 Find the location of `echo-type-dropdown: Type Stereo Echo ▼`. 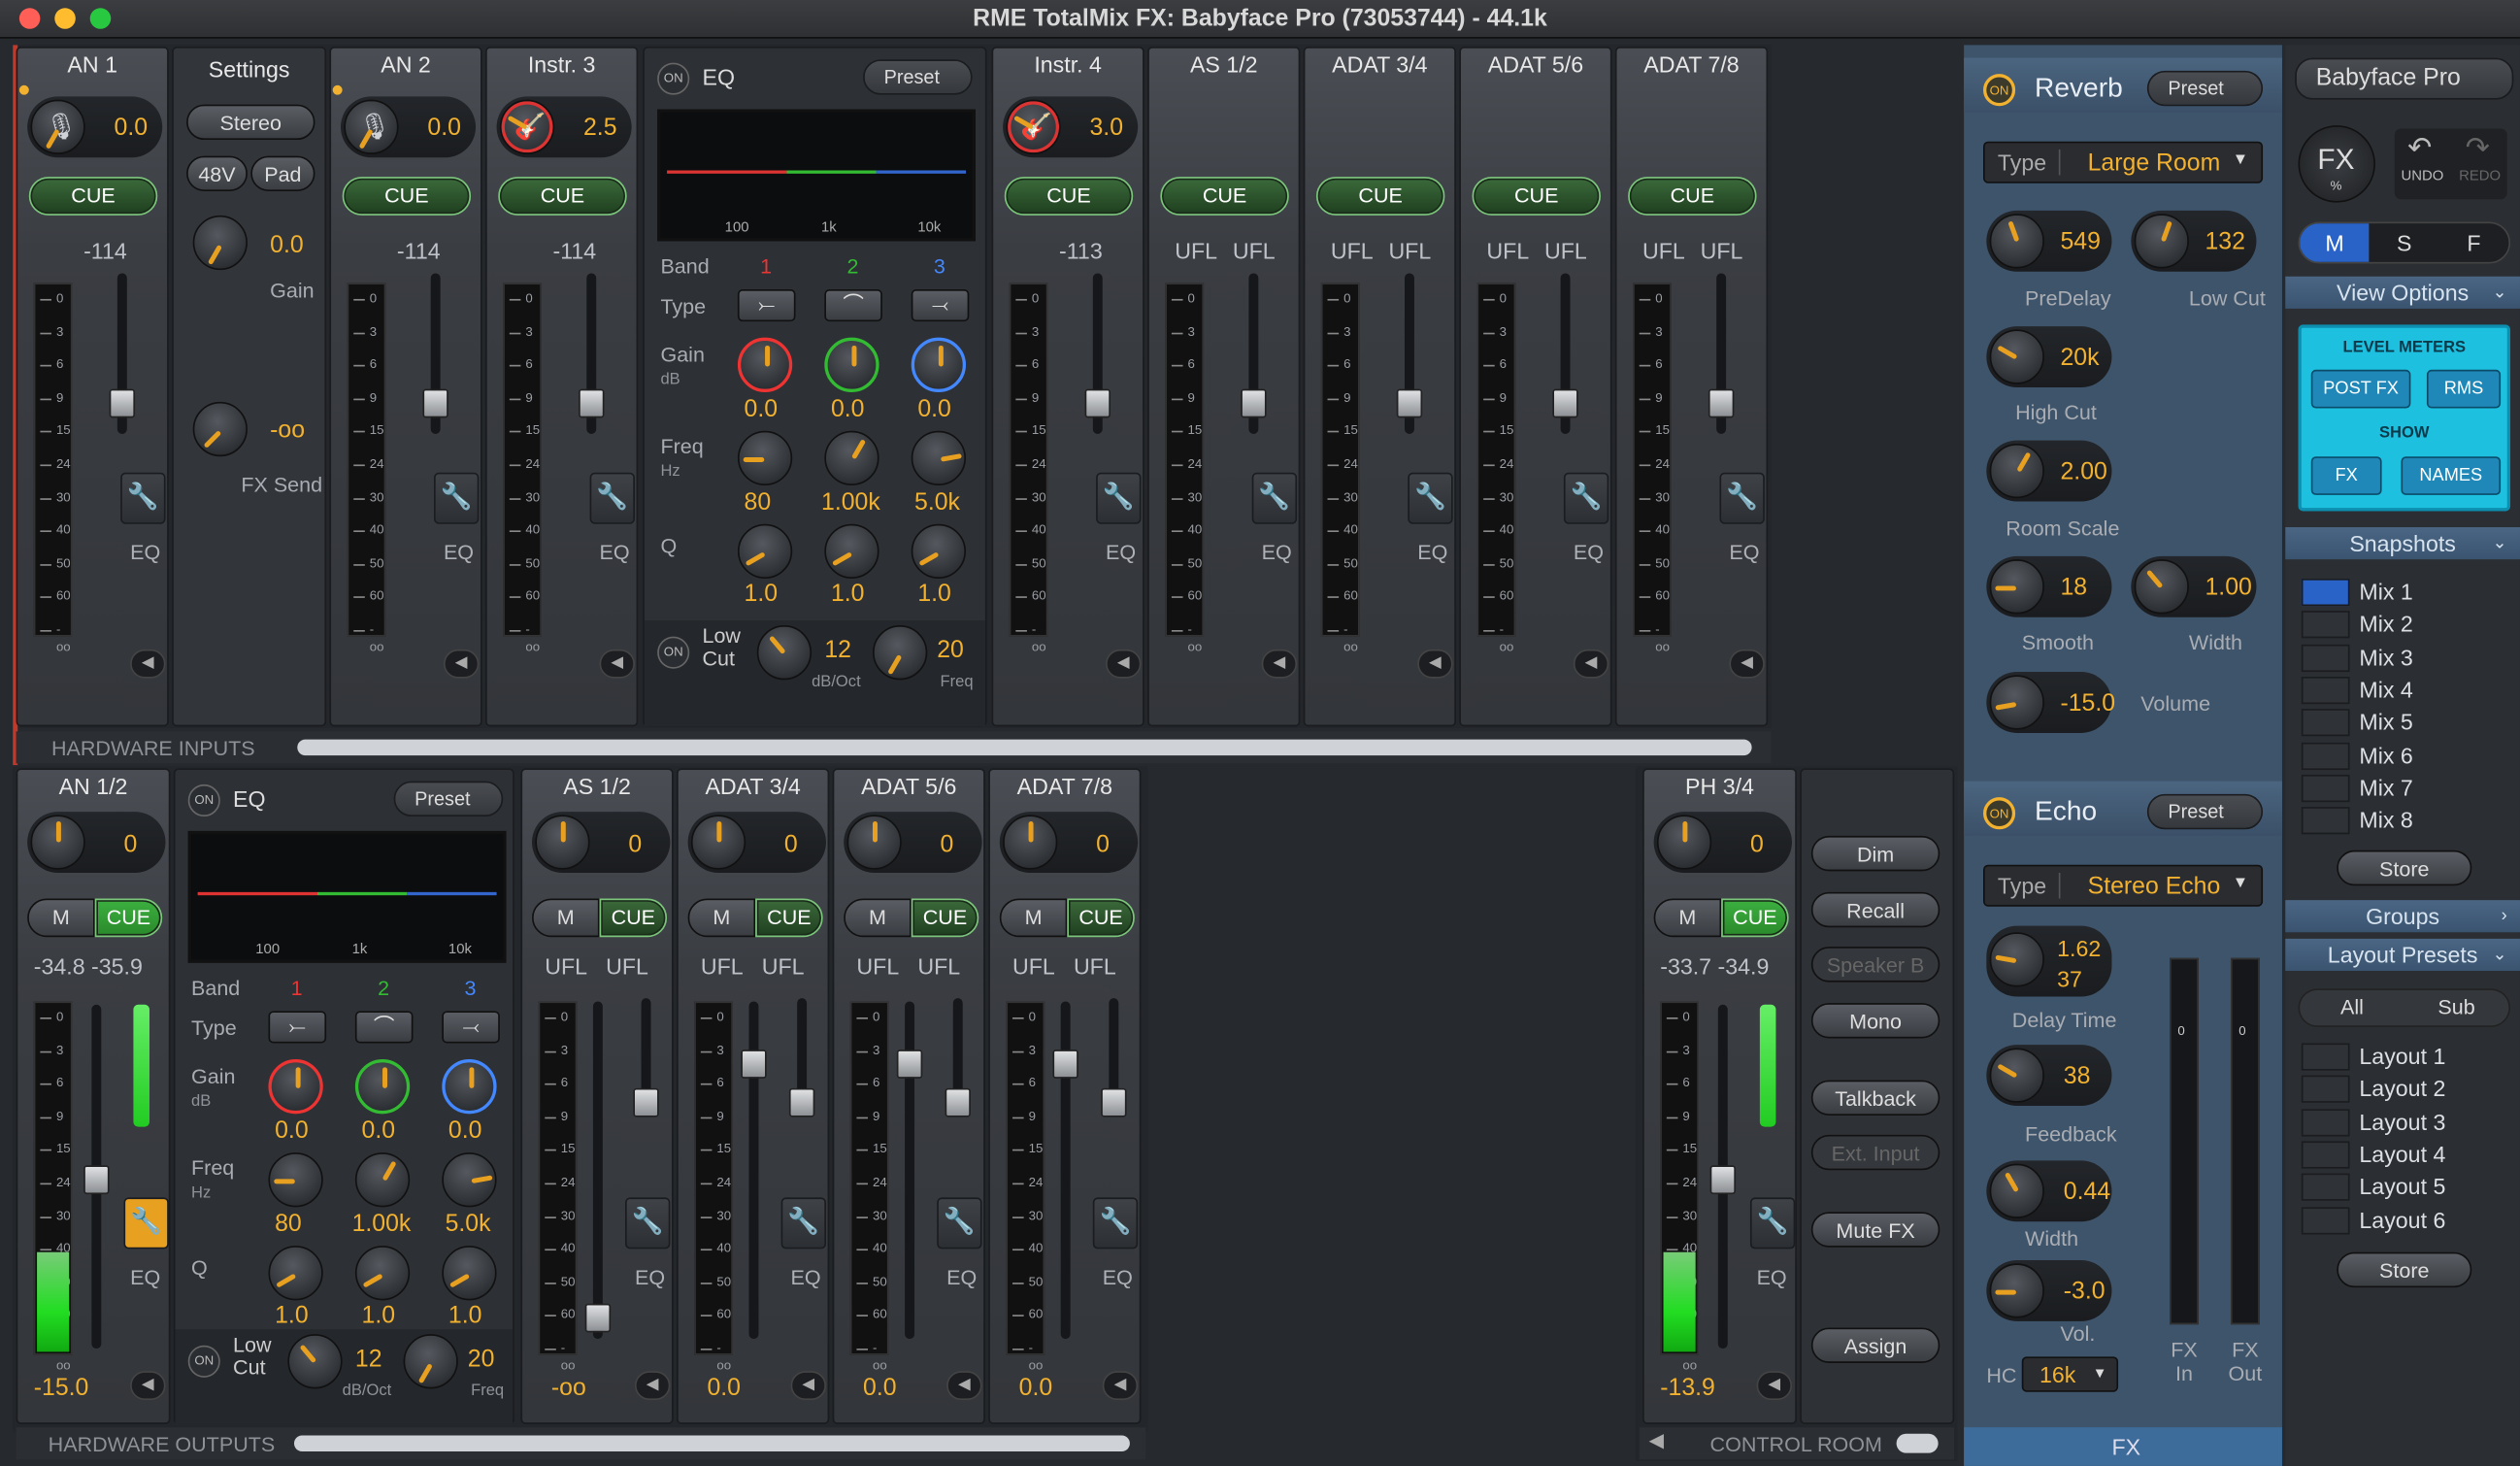

echo-type-dropdown: Type Stereo Echo ▼ is located at coordinates (2123, 885).